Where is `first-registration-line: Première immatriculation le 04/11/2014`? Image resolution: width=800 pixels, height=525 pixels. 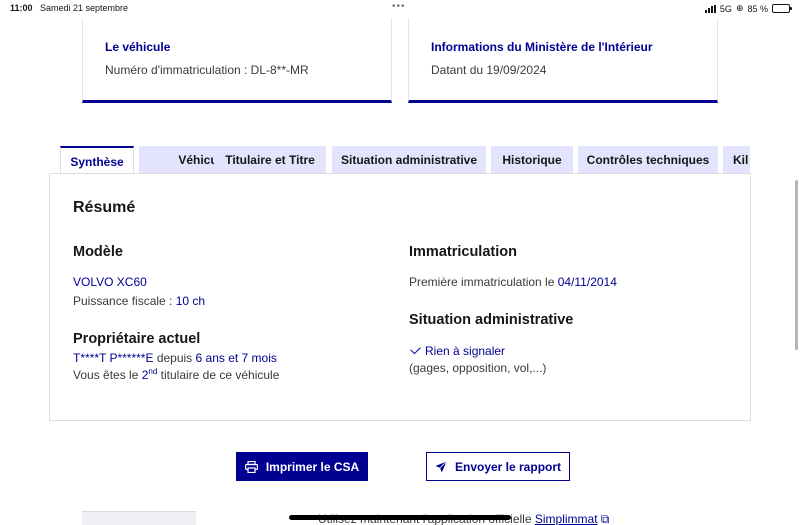 first-registration-line: Première immatriculation le 04/11/2014 is located at coordinates (513, 282).